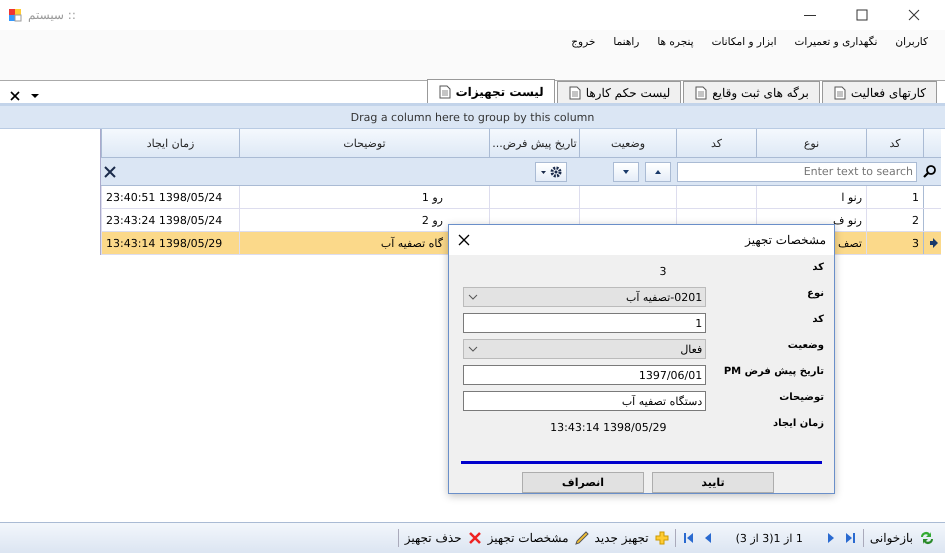  Describe the element at coordinates (621, 538) in the screenshot. I see `new-button: تجهیز جدید` at that location.